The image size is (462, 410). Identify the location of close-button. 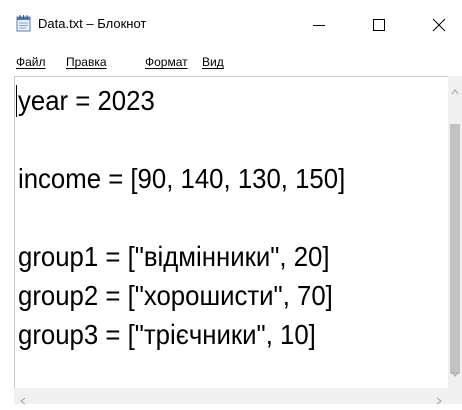
(439, 25).